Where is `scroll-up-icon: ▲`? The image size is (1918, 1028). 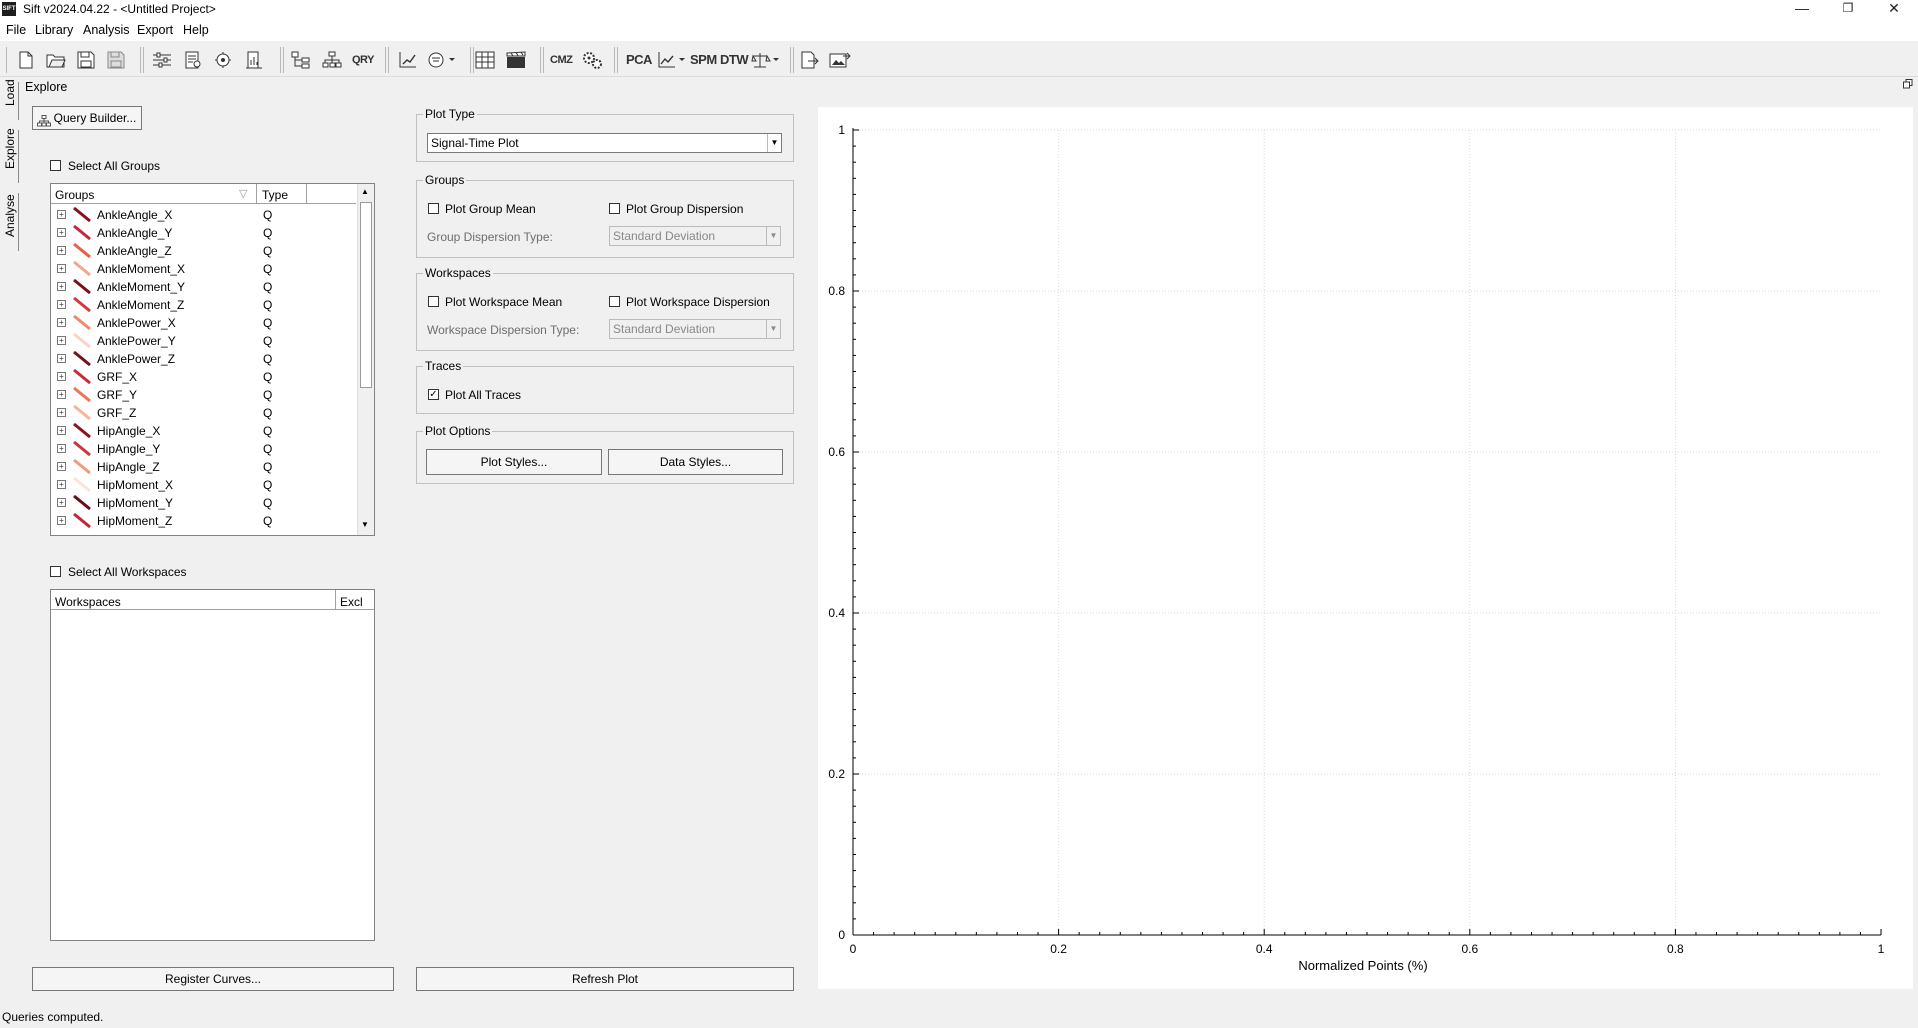
scroll-up-icon: ▲ is located at coordinates (365, 191).